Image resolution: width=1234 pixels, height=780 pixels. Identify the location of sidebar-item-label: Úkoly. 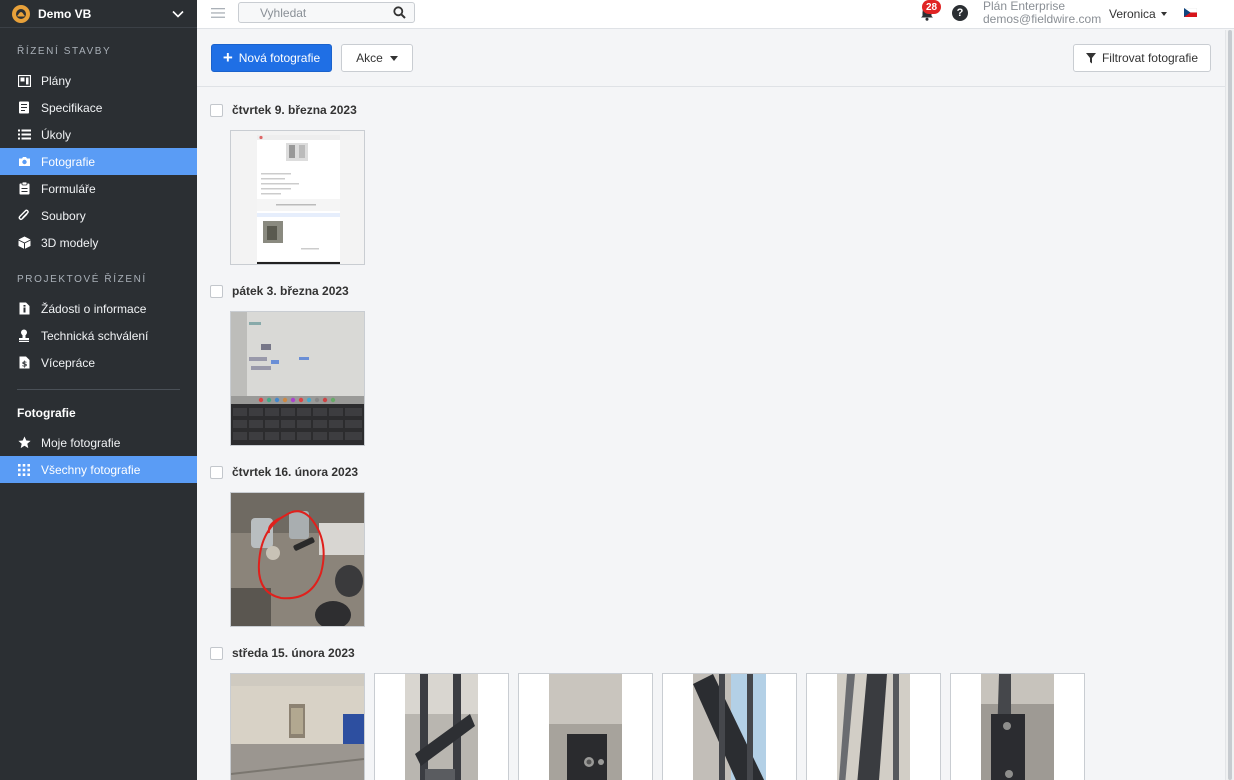
(56, 134).